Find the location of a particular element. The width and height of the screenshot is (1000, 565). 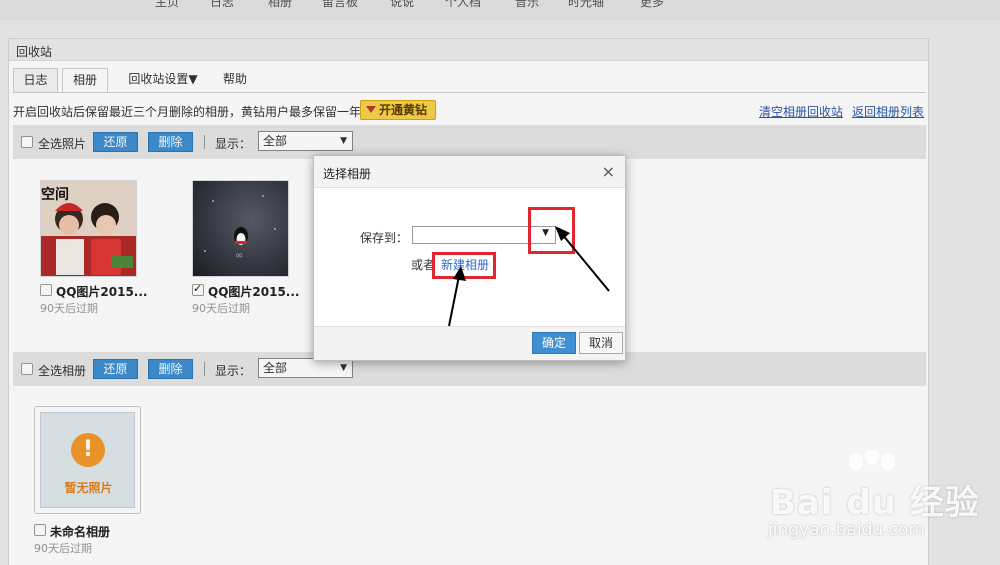

watermark-logo: Bai du 经验 is located at coordinates (875, 503).